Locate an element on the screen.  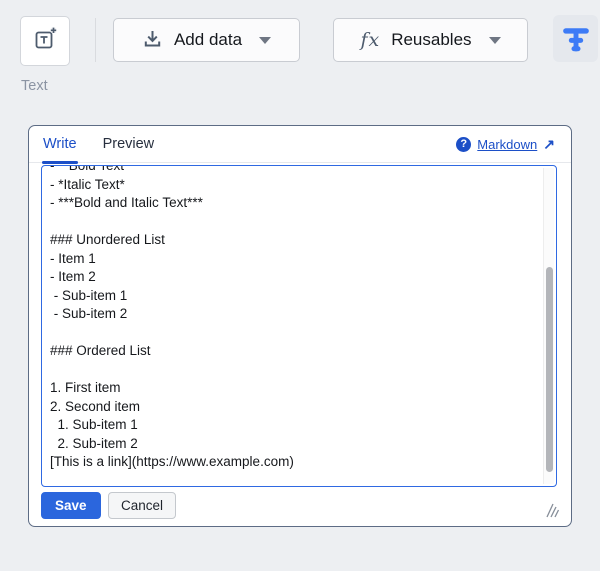
markdown-help-cluster: ? Markdown ↗ is located at coordinates (505, 144).